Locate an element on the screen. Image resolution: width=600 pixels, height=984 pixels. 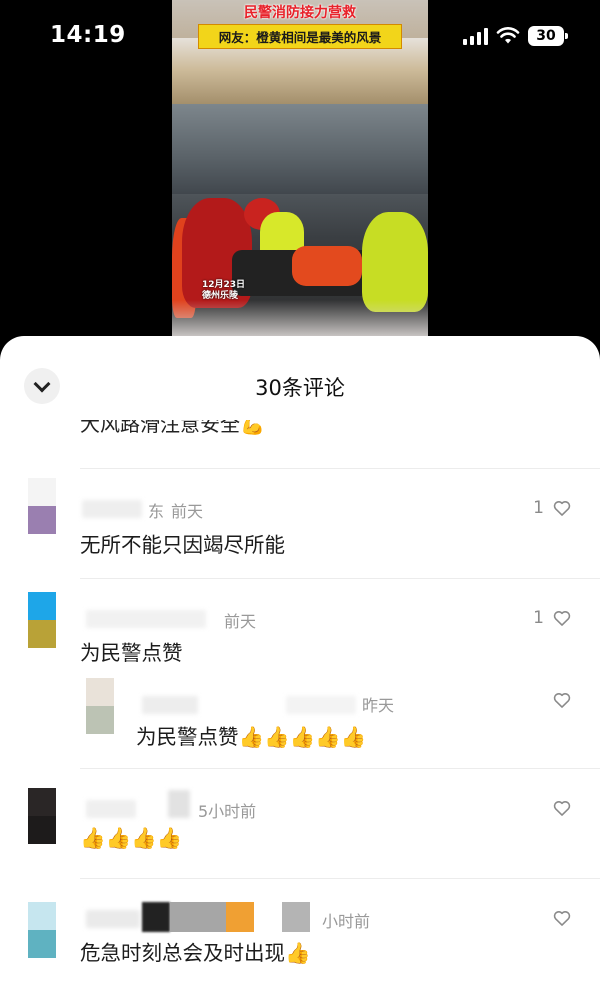
video-stamp-place: 德州乐陵 is located at coordinates (220, 296).